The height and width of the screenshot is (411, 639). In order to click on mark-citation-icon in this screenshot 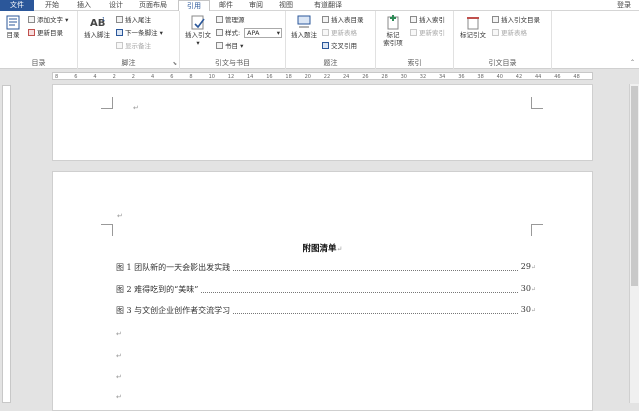, I will do `click(473, 22)`.